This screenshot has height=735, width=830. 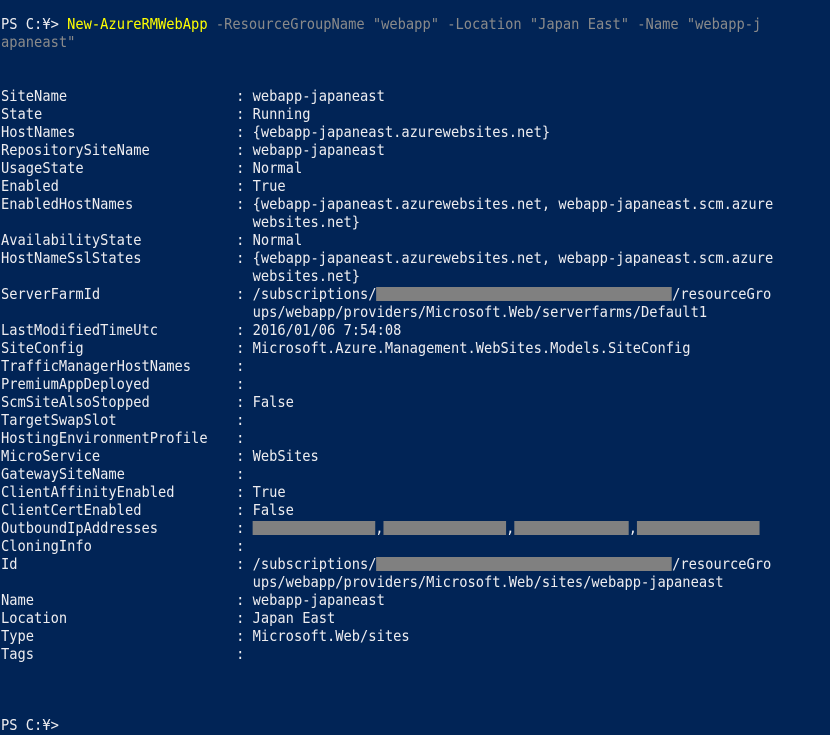 What do you see at coordinates (34, 24) in the screenshot?
I see `prompt: PS C:¥>` at bounding box center [34, 24].